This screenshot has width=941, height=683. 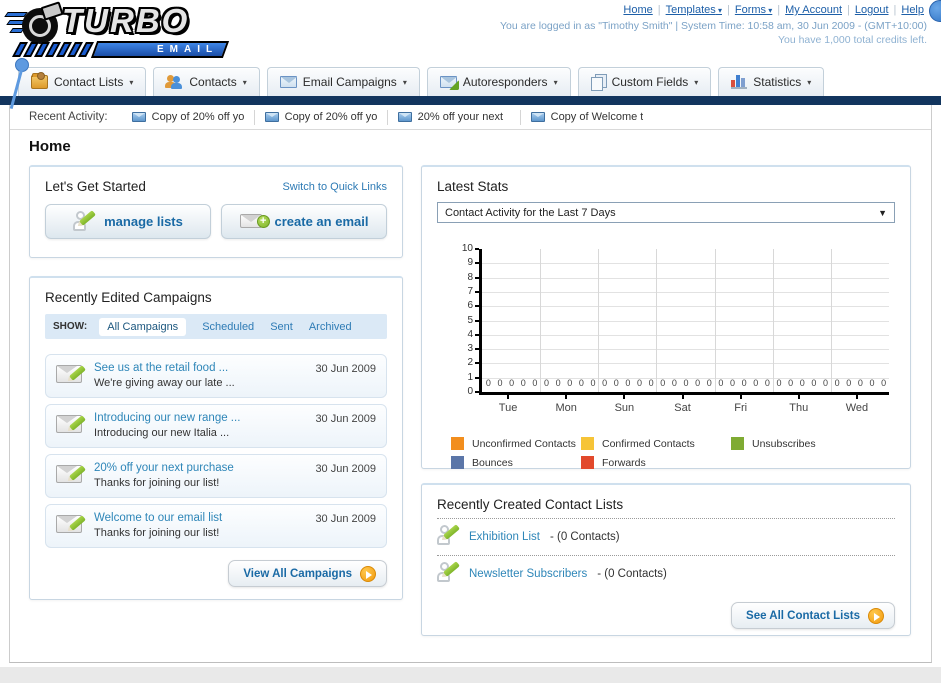 I want to click on recent-activity-item: 20% off your next, so click(x=453, y=117).